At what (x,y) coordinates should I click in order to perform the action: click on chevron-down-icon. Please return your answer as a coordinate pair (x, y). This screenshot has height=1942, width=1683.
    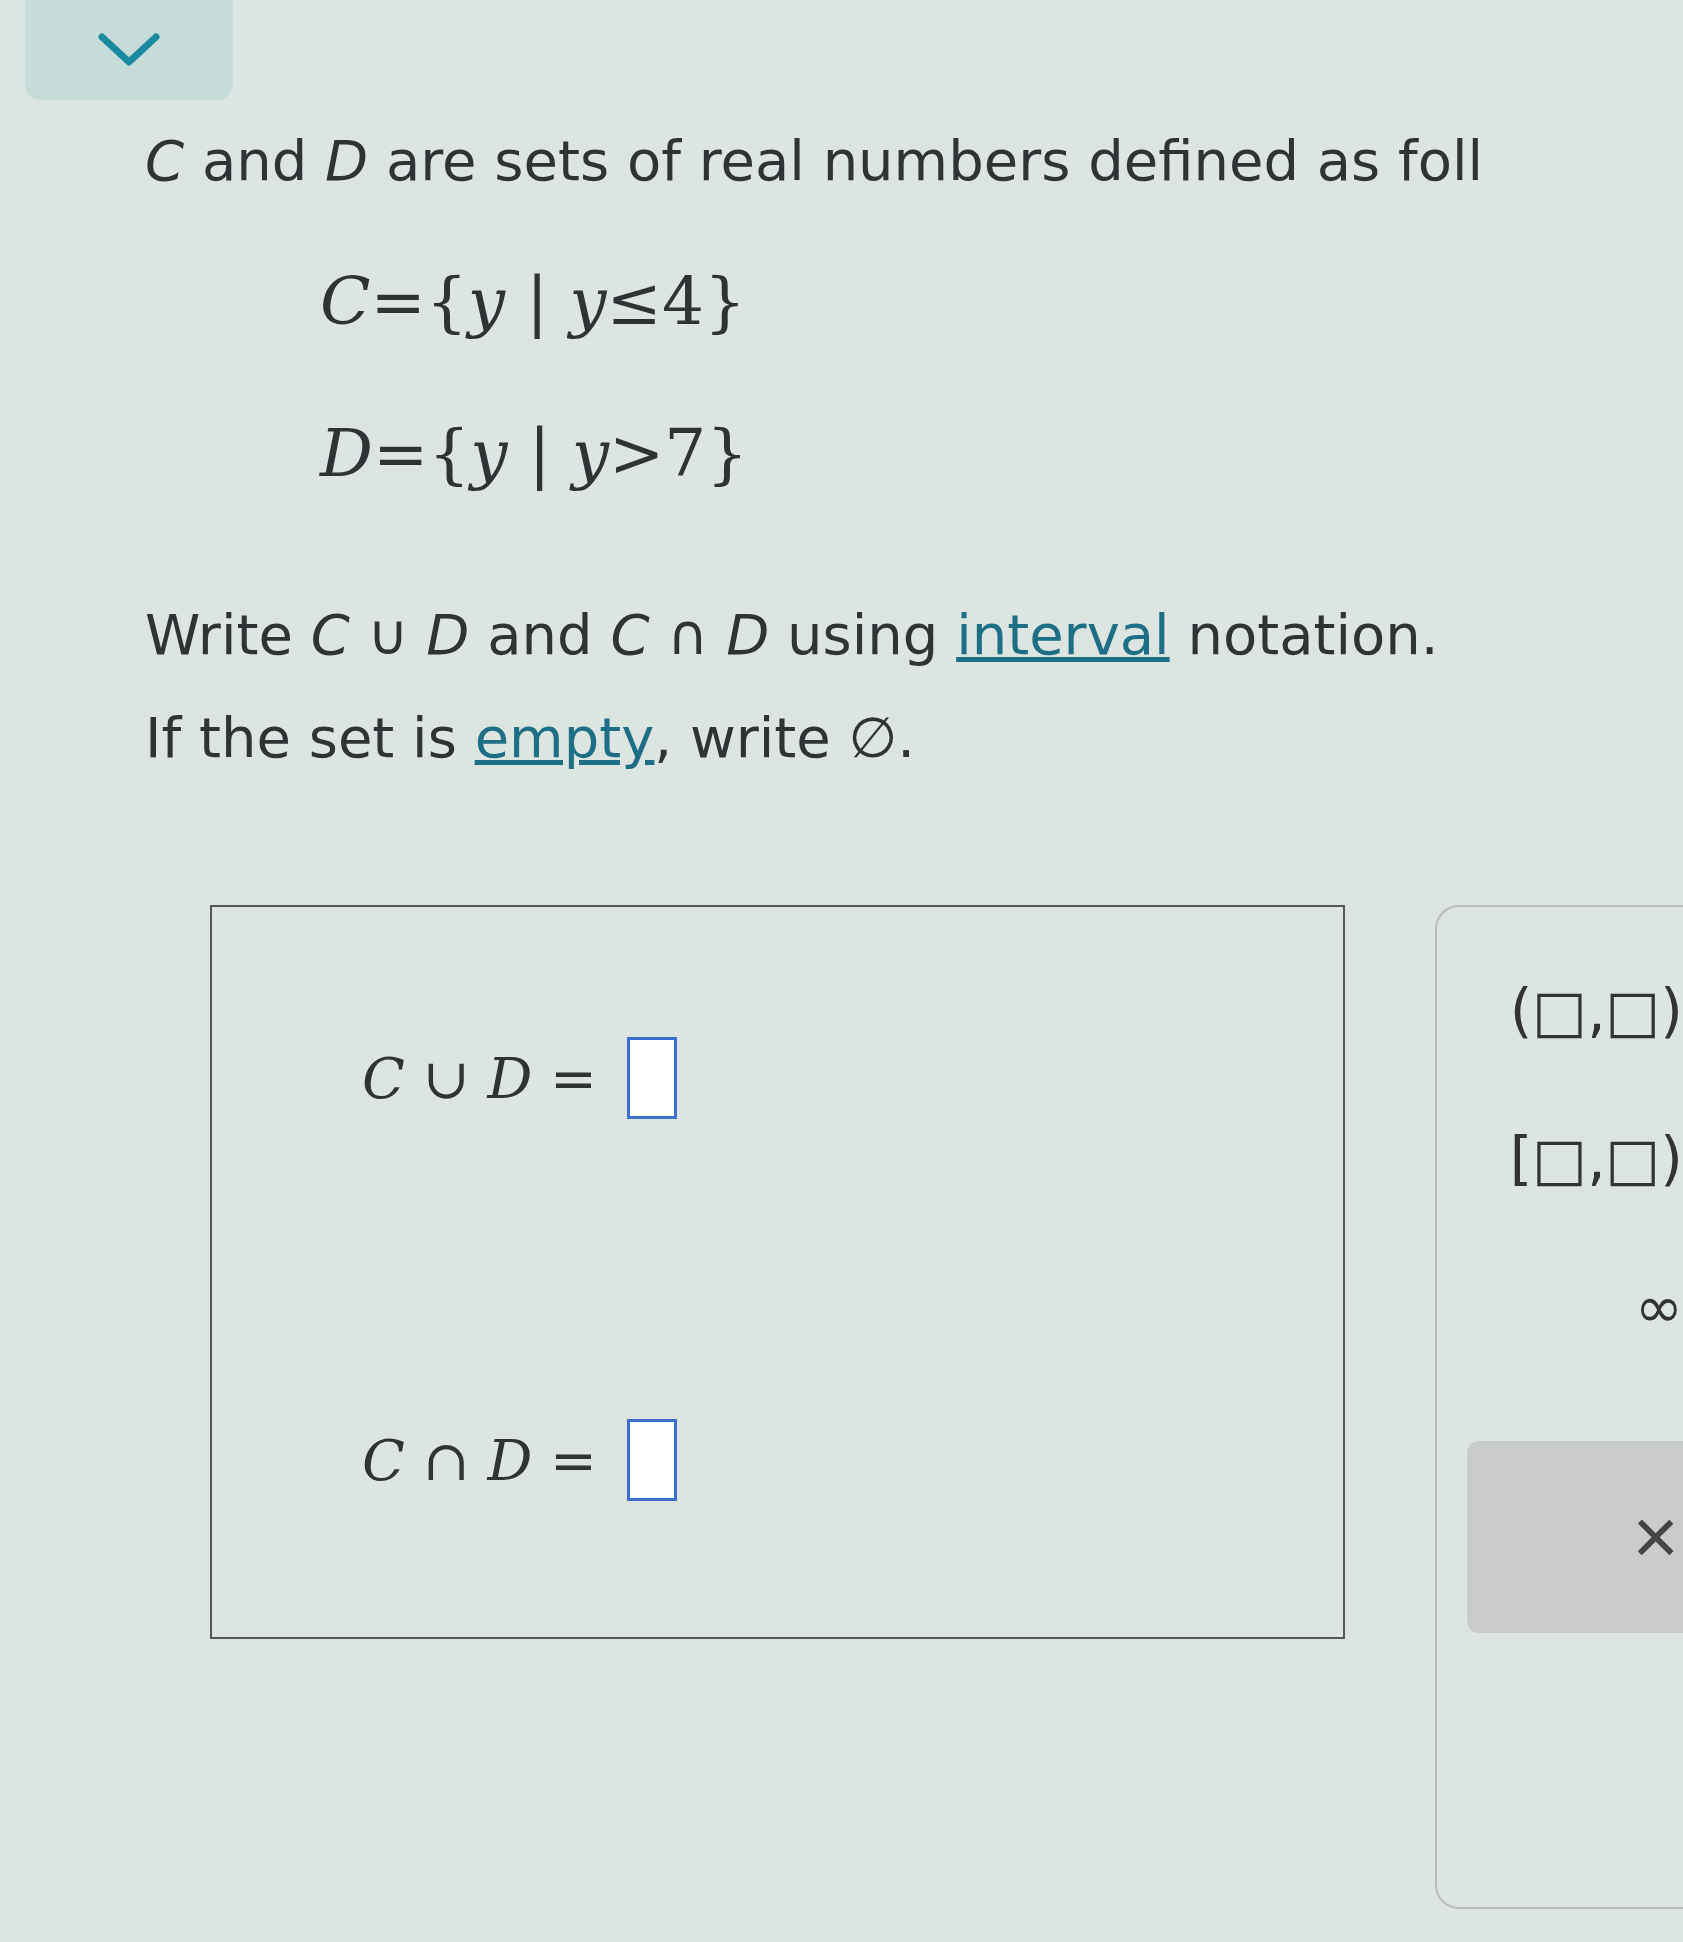
    Looking at the image, I should click on (129, 50).